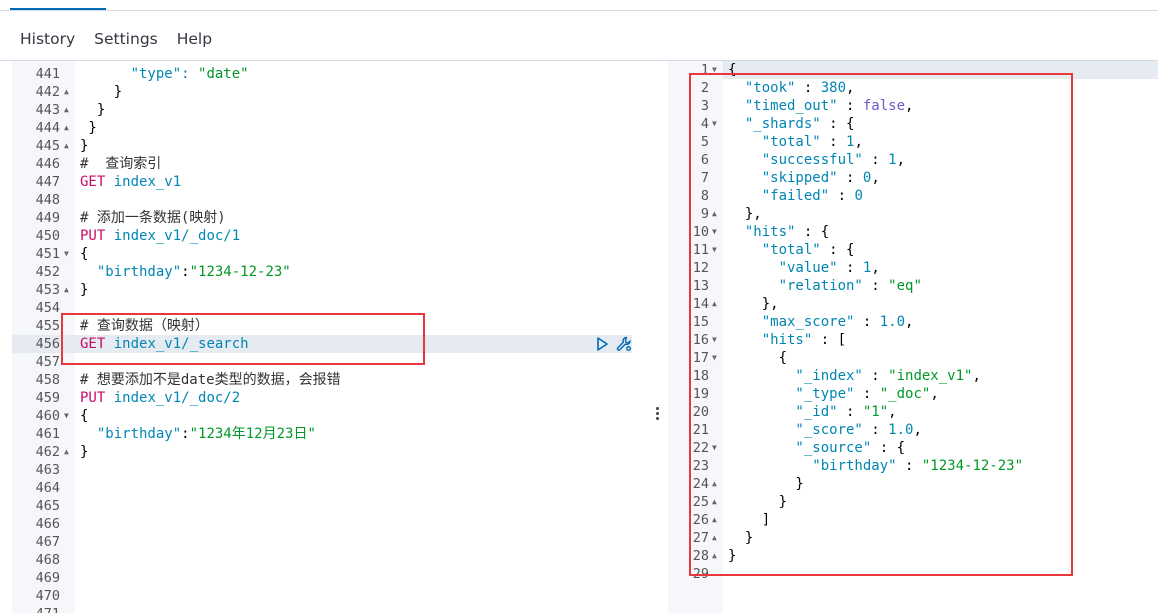 The height and width of the screenshot is (613, 1158). Describe the element at coordinates (47, 434) in the screenshot. I see `line-number: 461` at that location.